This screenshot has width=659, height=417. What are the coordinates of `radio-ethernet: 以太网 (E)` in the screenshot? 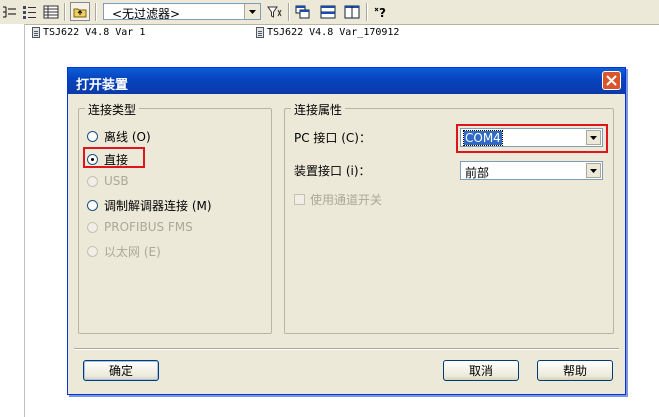 It's located at (124, 251).